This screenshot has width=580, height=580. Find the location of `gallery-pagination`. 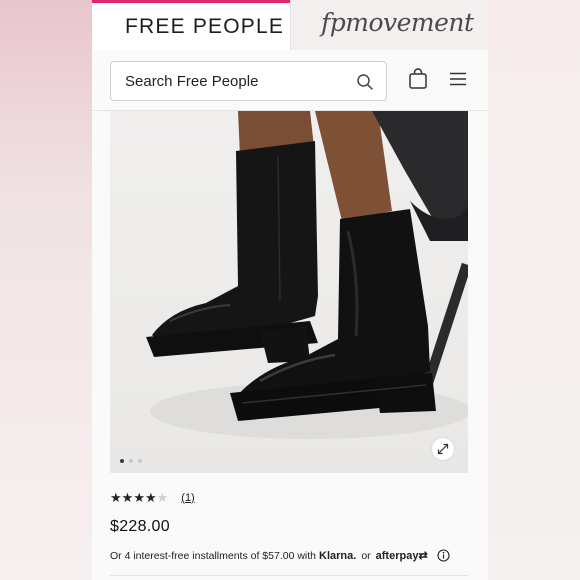

gallery-pagination is located at coordinates (131, 461).